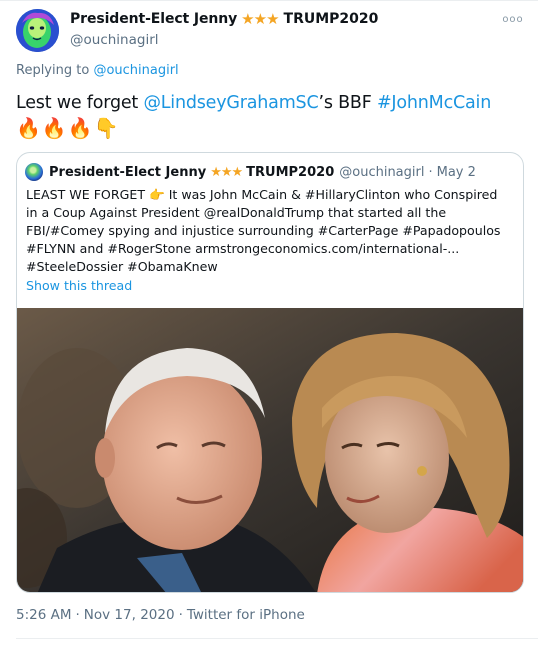 This screenshot has height=648, width=538. I want to click on more-options-icon: ooo, so click(513, 19).